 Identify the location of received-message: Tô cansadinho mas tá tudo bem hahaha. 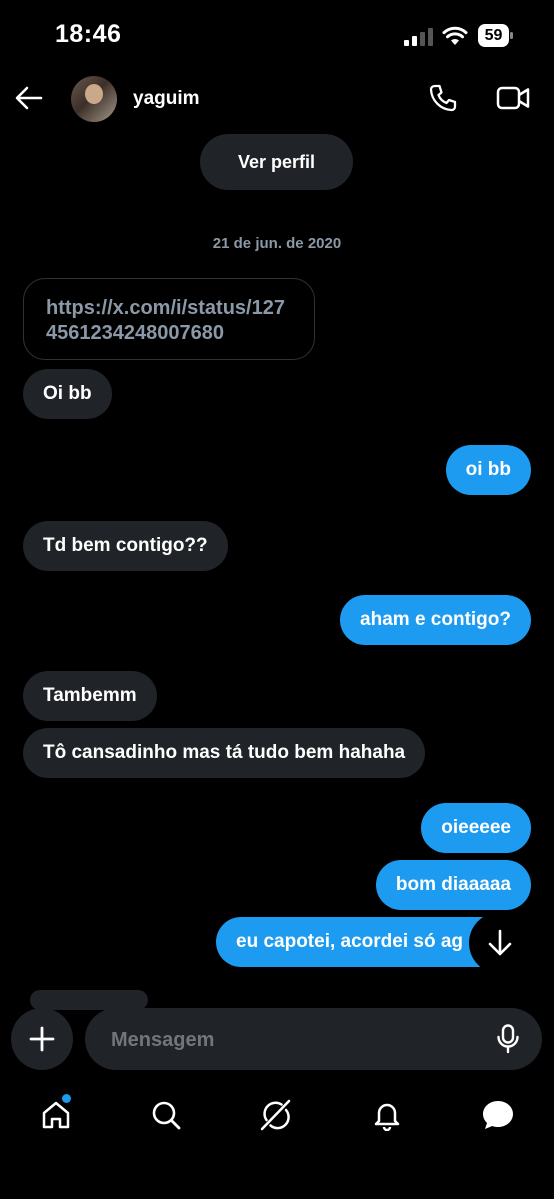
(224, 753).